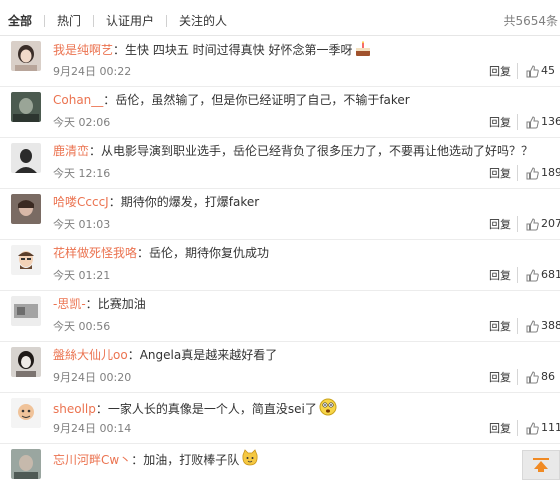 Image resolution: width=560 pixels, height=495 pixels. What do you see at coordinates (203, 21) in the screenshot?
I see `tab-following: 关注的人` at bounding box center [203, 21].